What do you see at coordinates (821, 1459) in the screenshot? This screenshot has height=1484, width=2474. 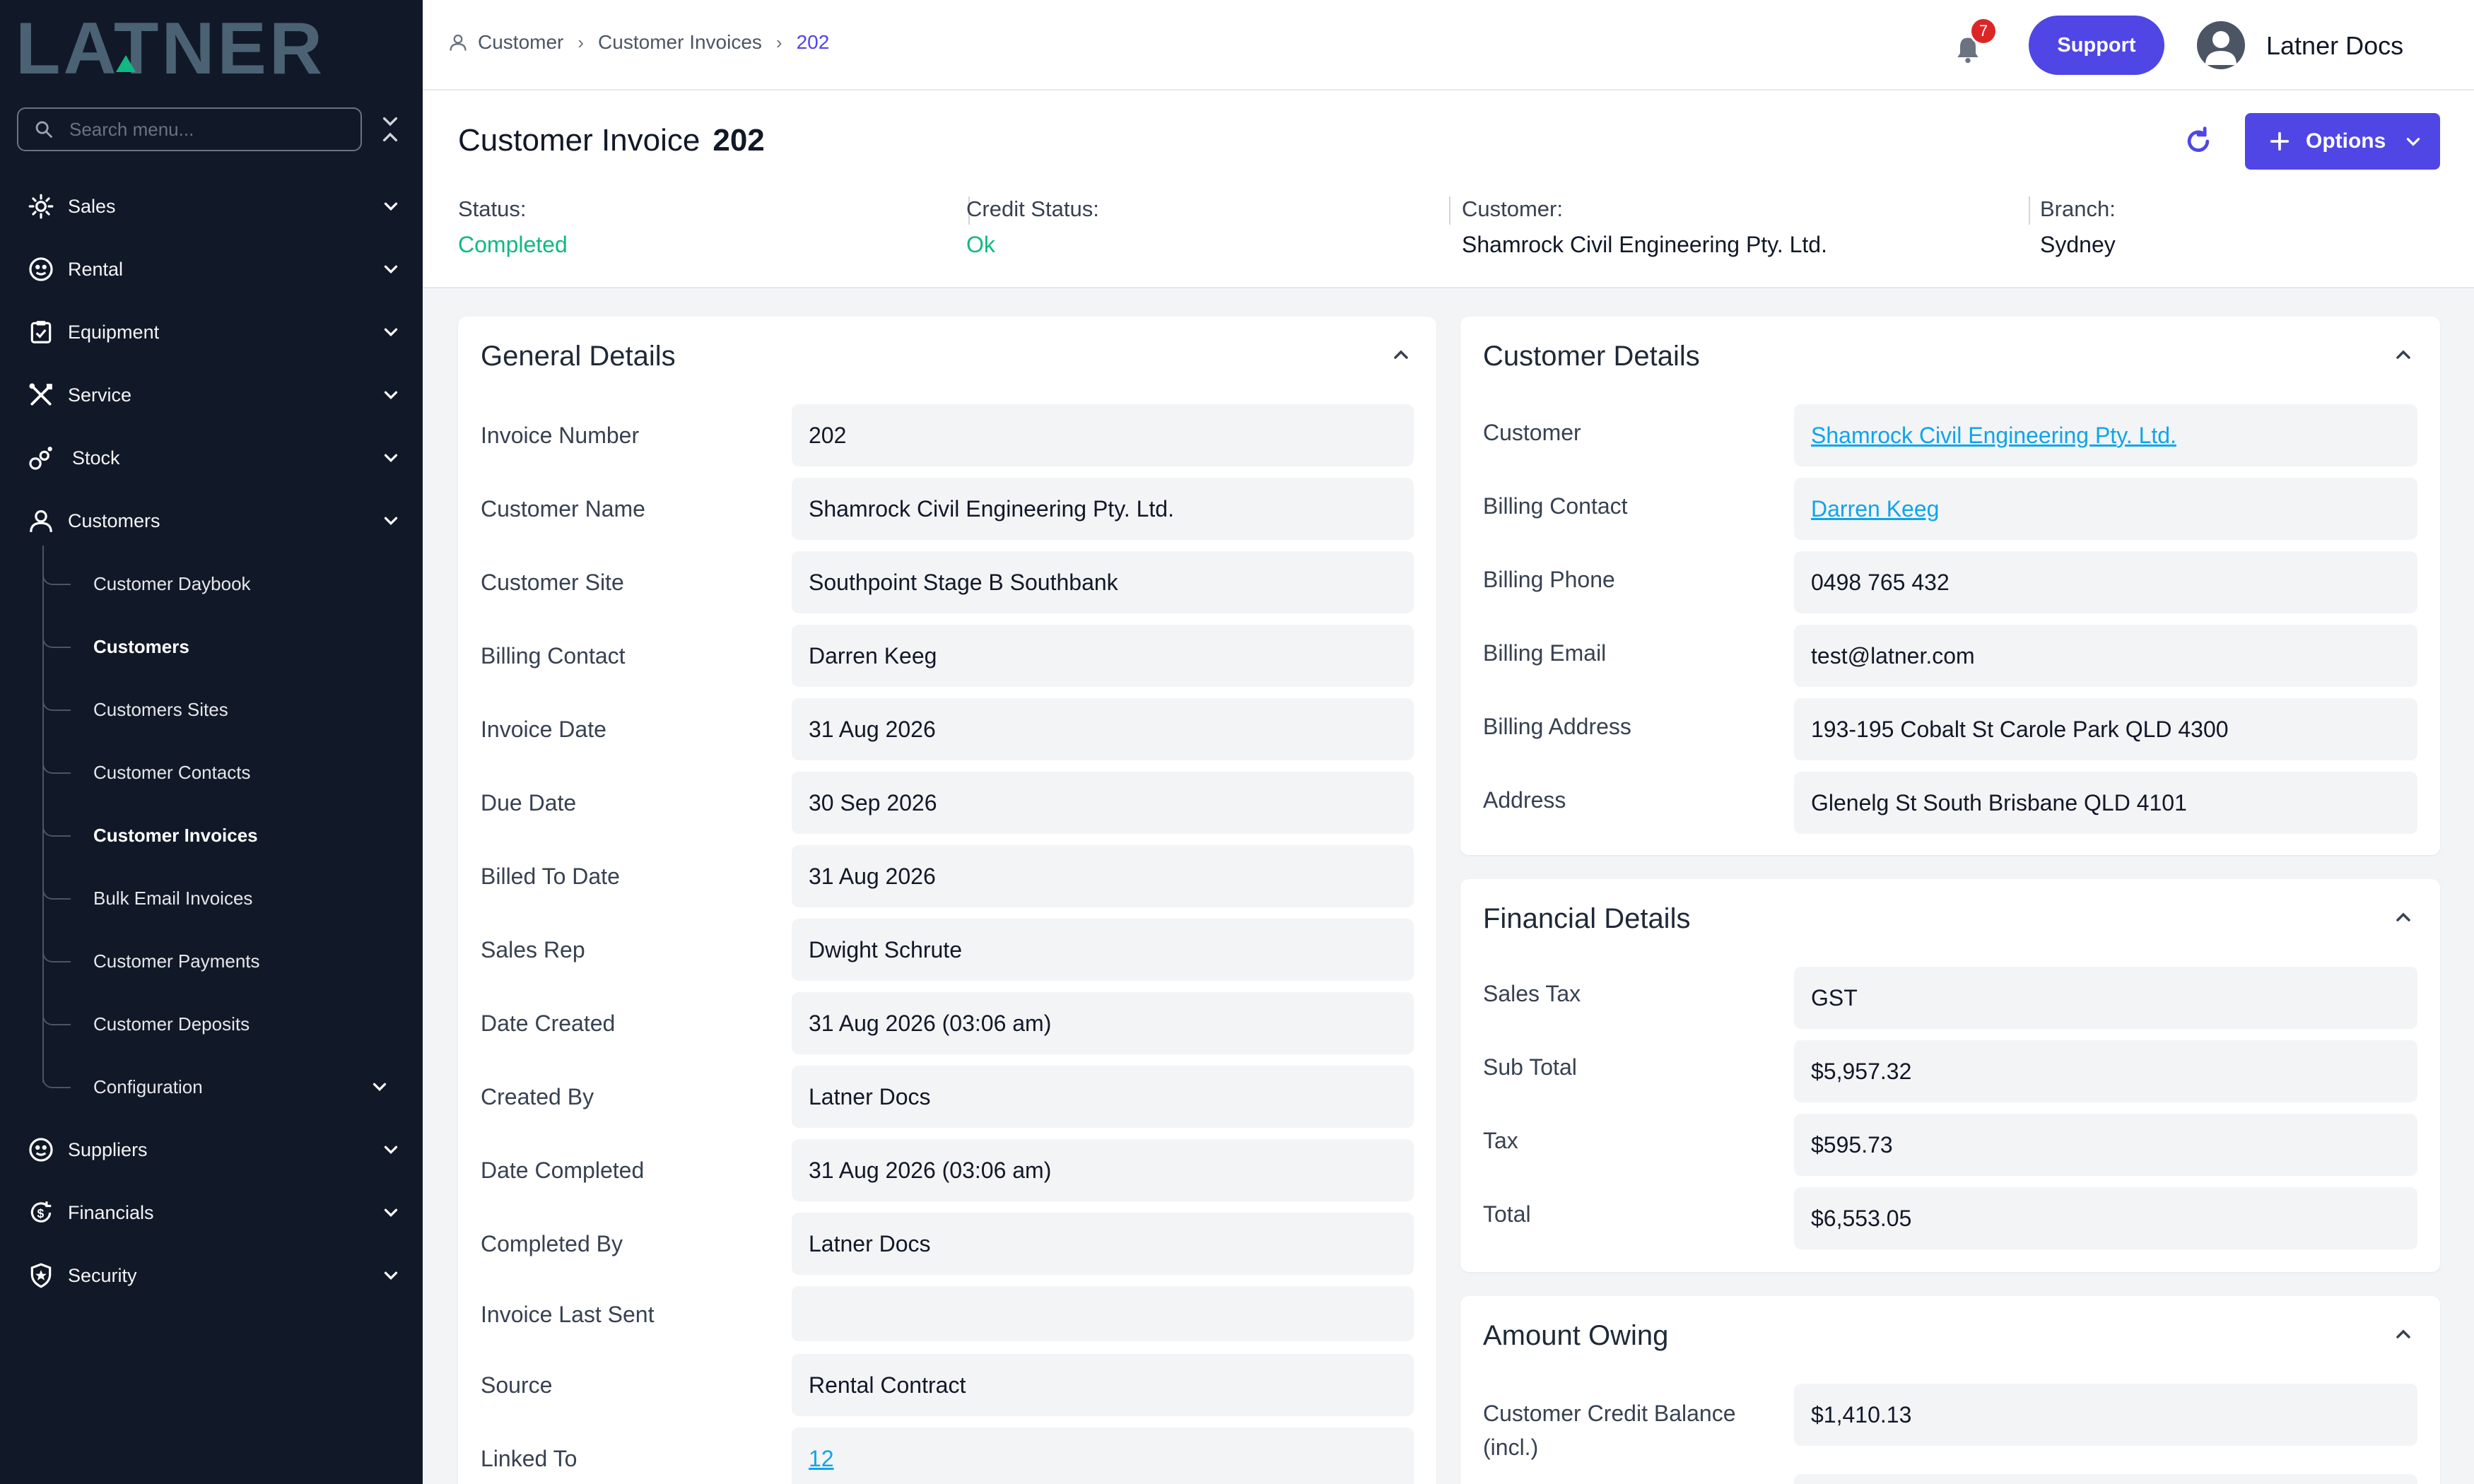 I see `linked-to-link: 12` at bounding box center [821, 1459].